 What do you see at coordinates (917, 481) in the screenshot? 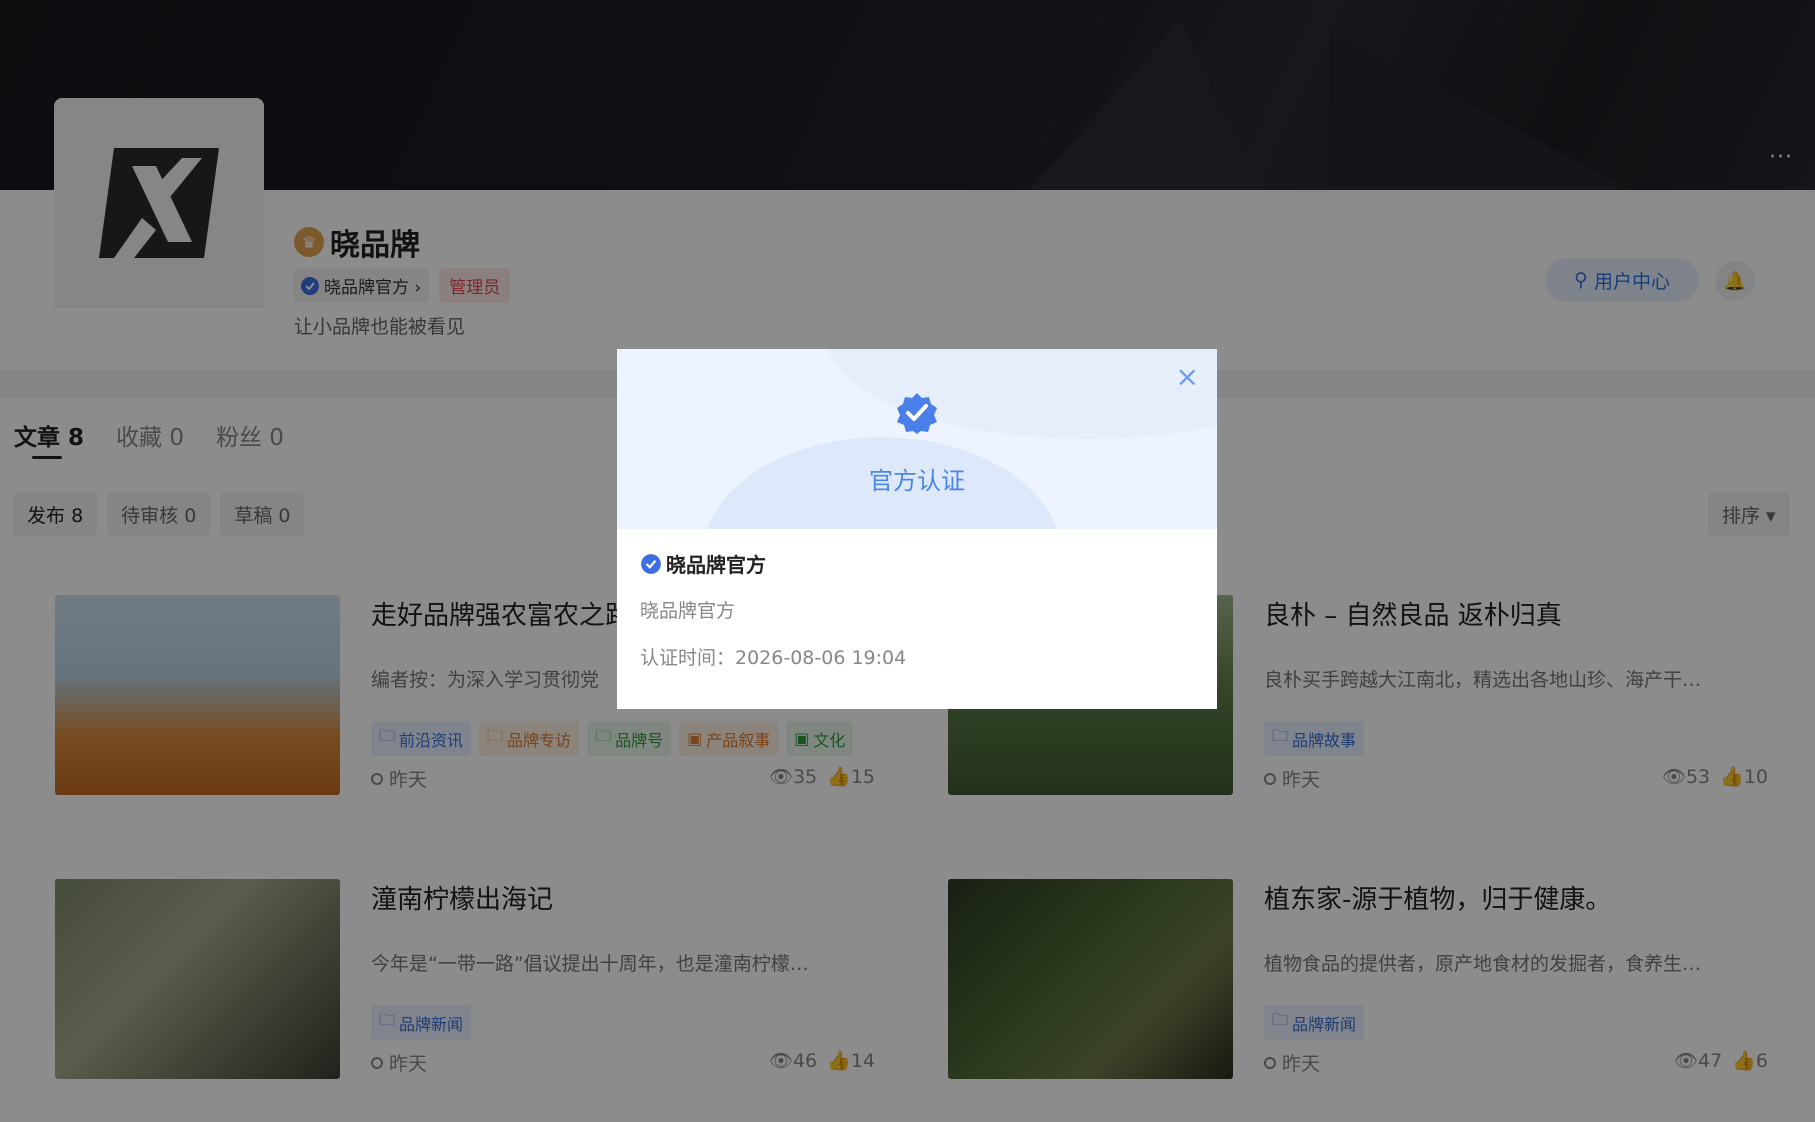
I see `modal-title: 官方认证` at bounding box center [917, 481].